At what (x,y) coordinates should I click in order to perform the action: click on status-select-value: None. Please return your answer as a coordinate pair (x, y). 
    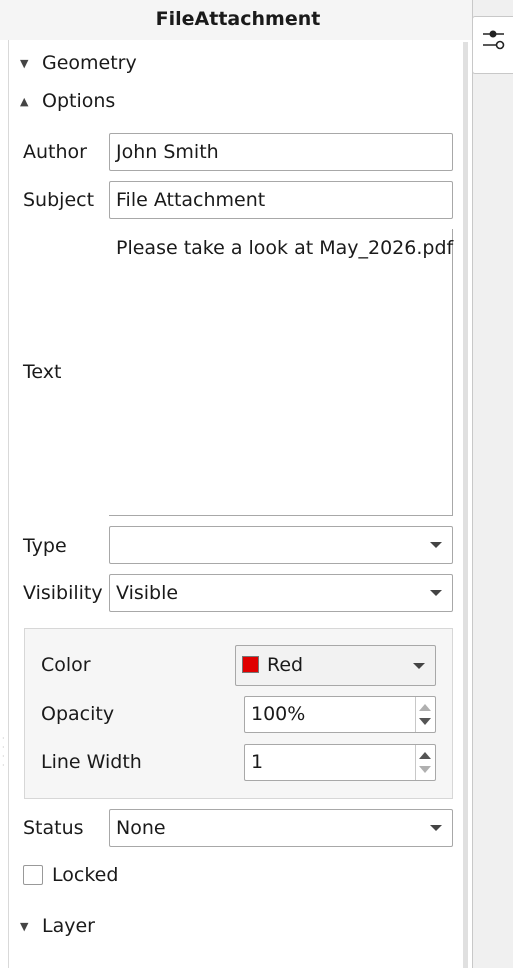
    Looking at the image, I should click on (141, 828).